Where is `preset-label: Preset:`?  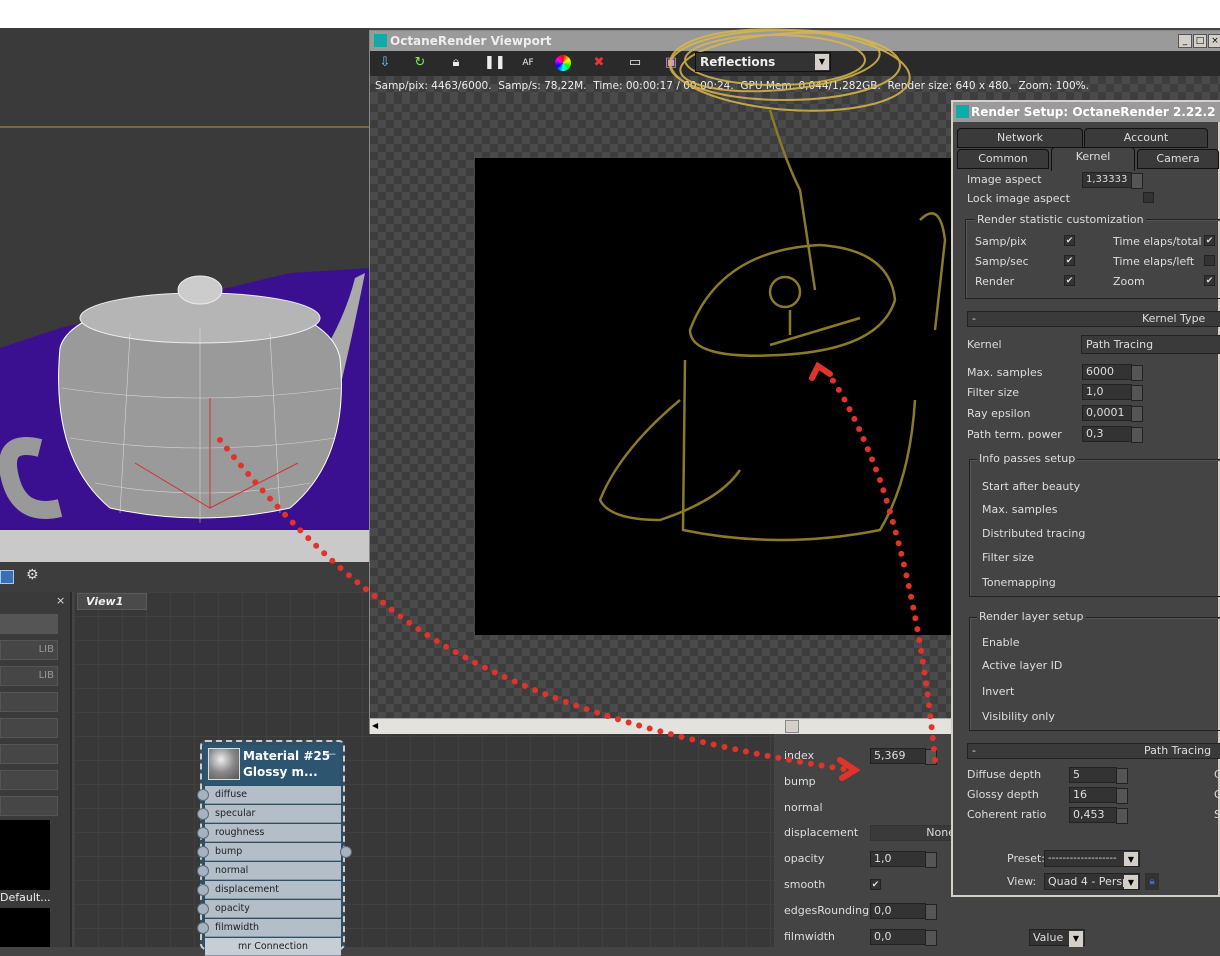 preset-label: Preset: is located at coordinates (1026, 858).